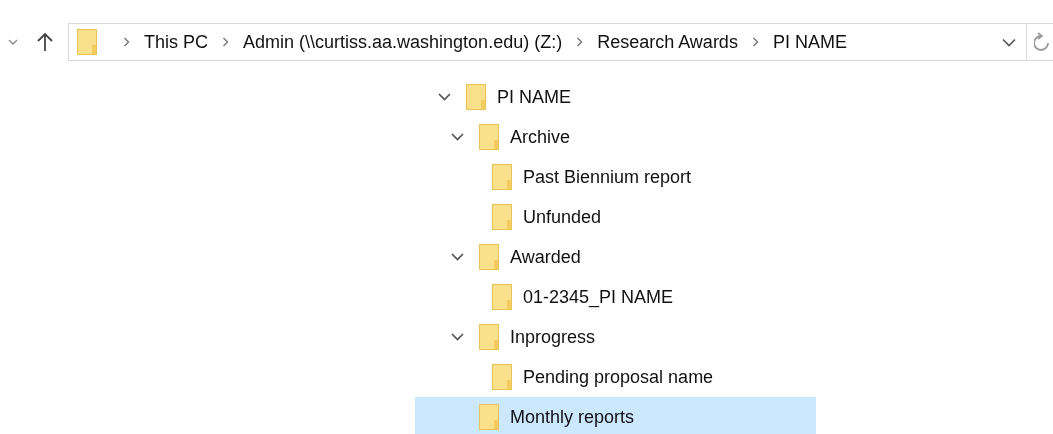  What do you see at coordinates (615, 337) in the screenshot?
I see `tree-item: Inprogress` at bounding box center [615, 337].